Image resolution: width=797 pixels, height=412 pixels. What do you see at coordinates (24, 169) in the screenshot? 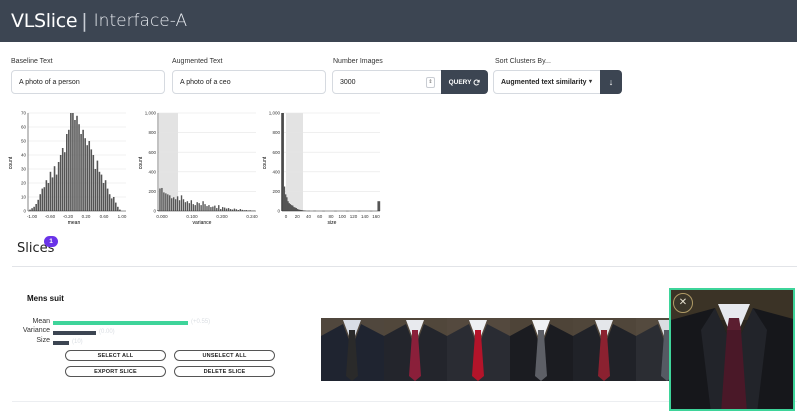
I see `mean-y-tick: 30` at bounding box center [24, 169].